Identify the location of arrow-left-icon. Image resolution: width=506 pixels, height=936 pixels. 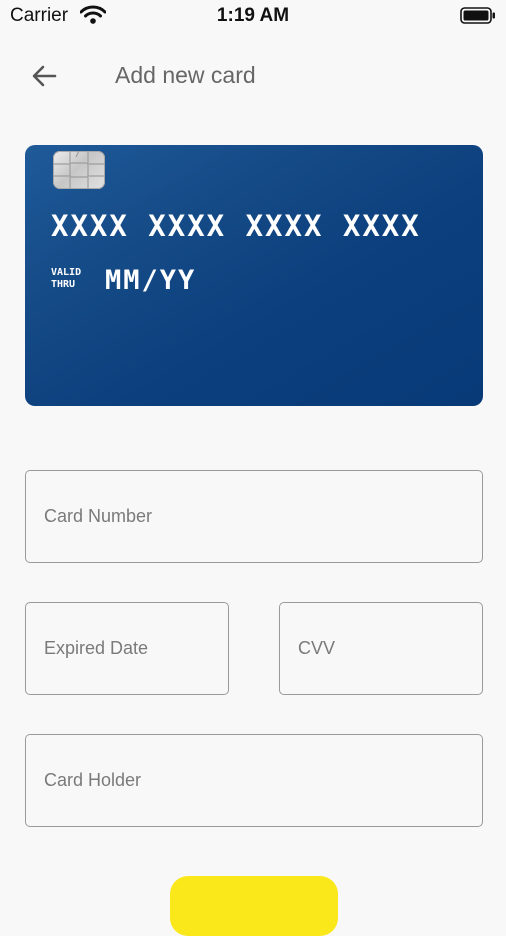
(44, 76).